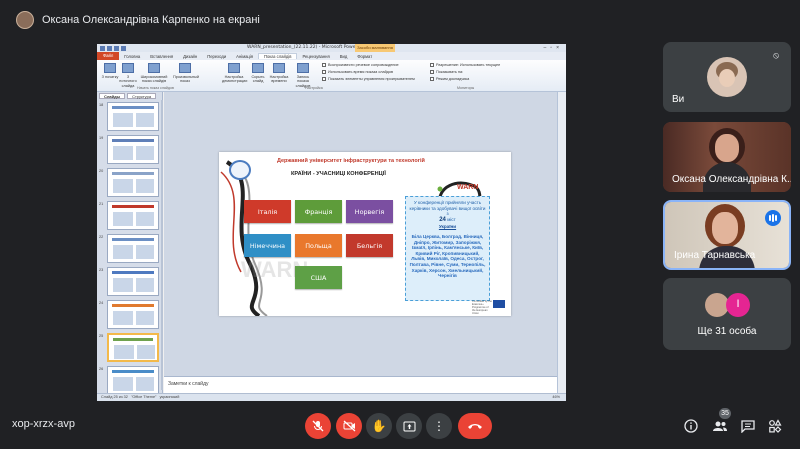 This screenshot has width=800, height=449. I want to click on people-button, so click(720, 426).